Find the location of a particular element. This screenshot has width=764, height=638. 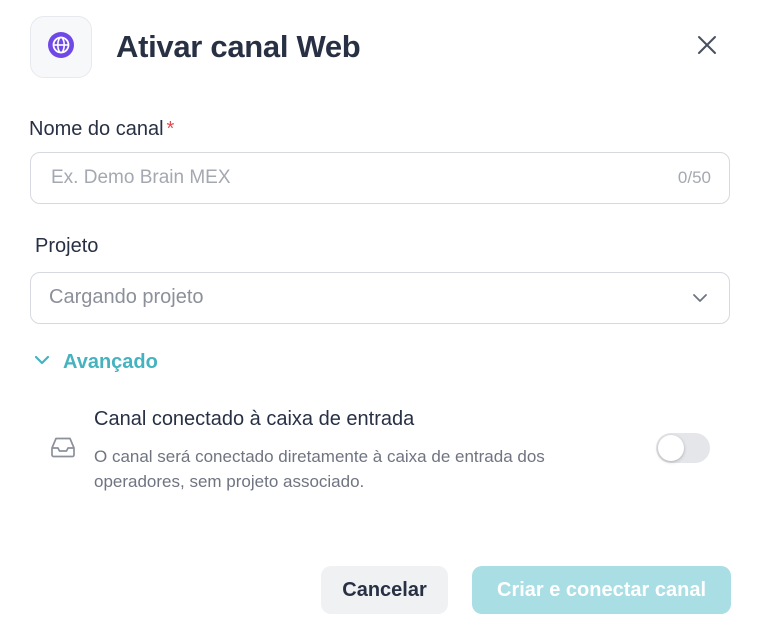

channel-name-label-text: Nome do canal is located at coordinates (96, 129).